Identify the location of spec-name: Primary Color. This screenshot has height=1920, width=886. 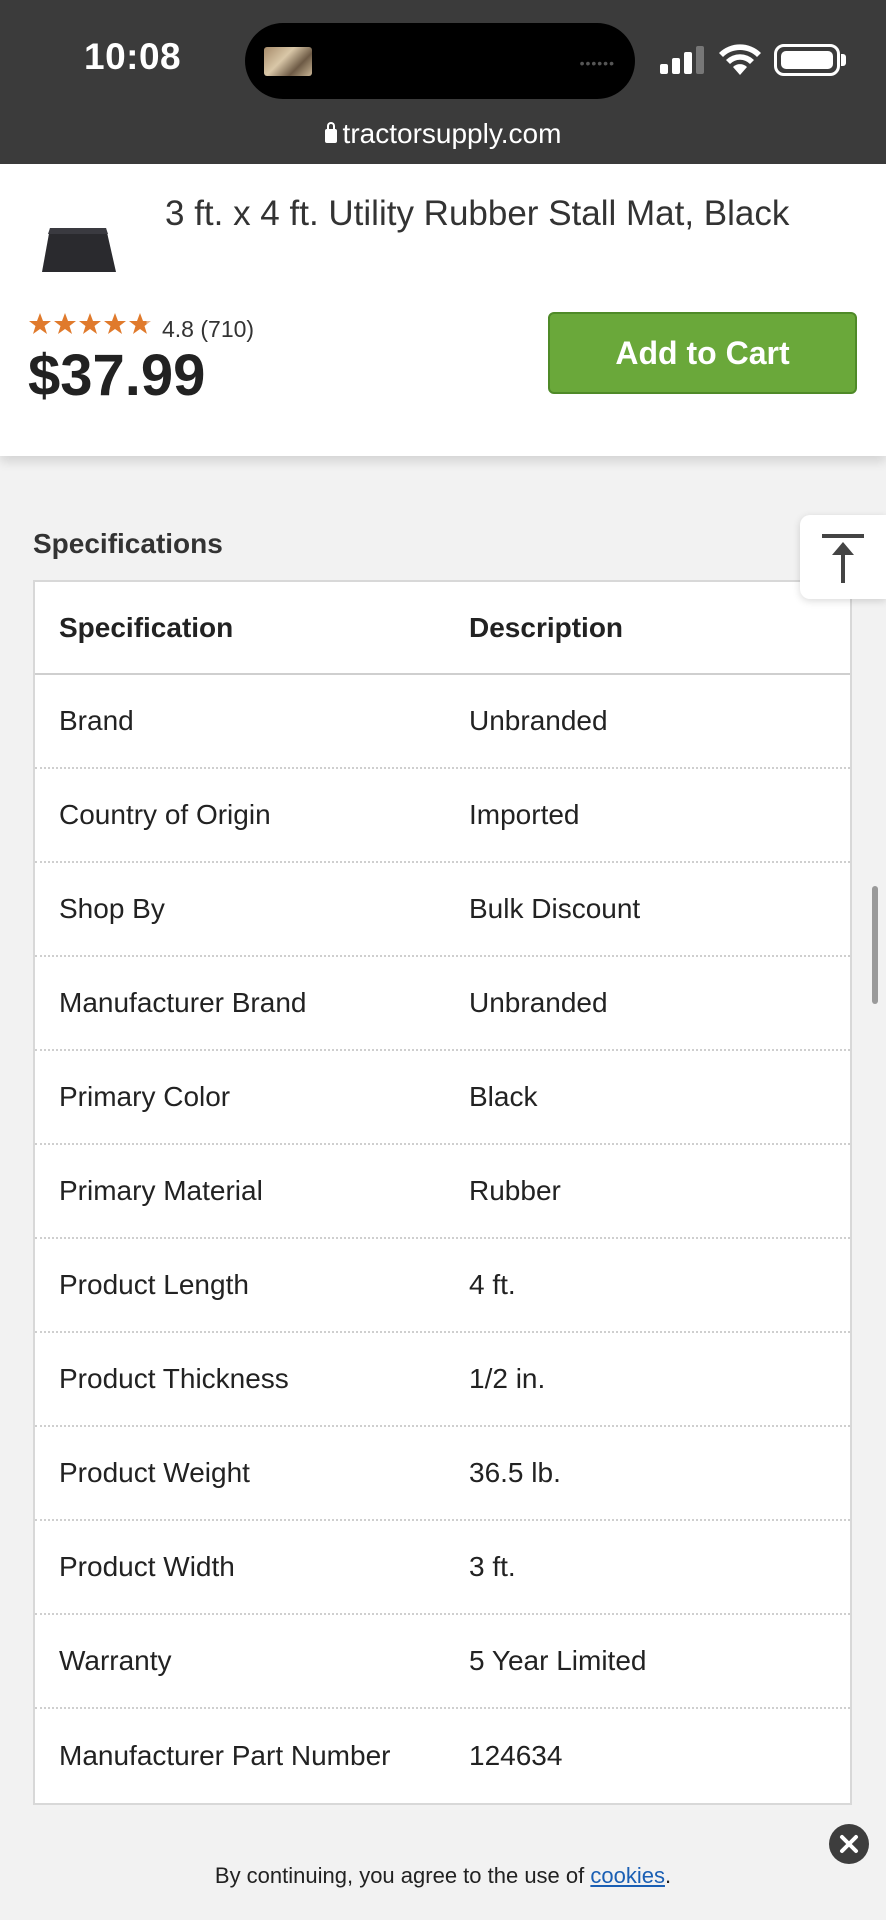
(145, 1096).